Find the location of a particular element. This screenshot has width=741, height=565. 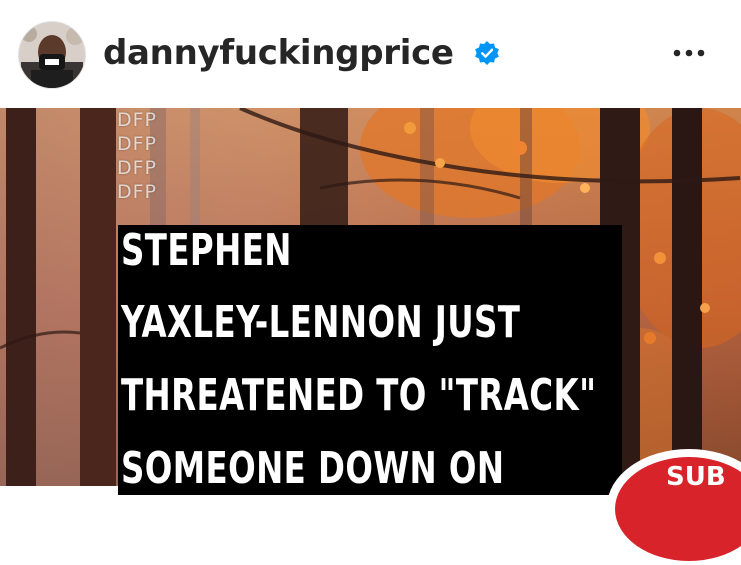

avatar-image is located at coordinates (52, 55).